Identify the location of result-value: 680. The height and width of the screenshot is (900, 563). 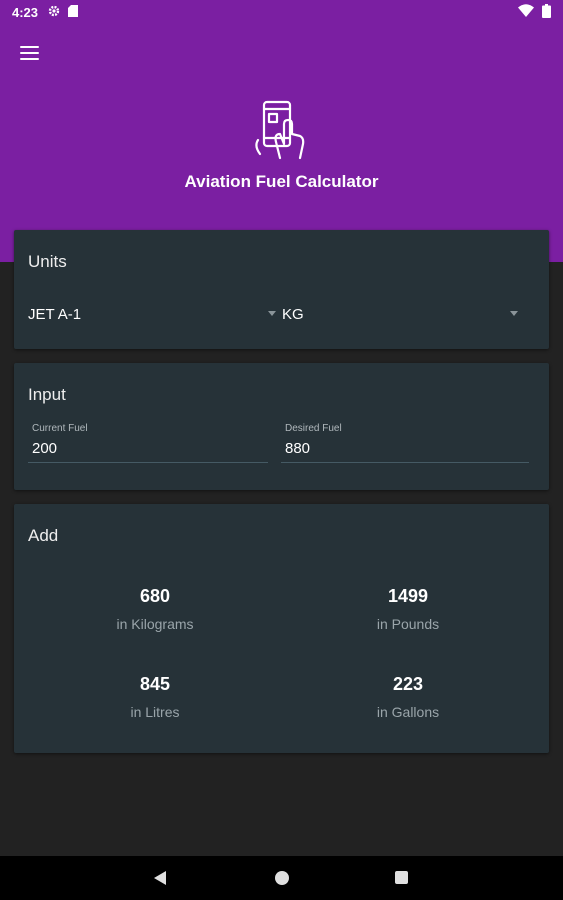
(155, 596).